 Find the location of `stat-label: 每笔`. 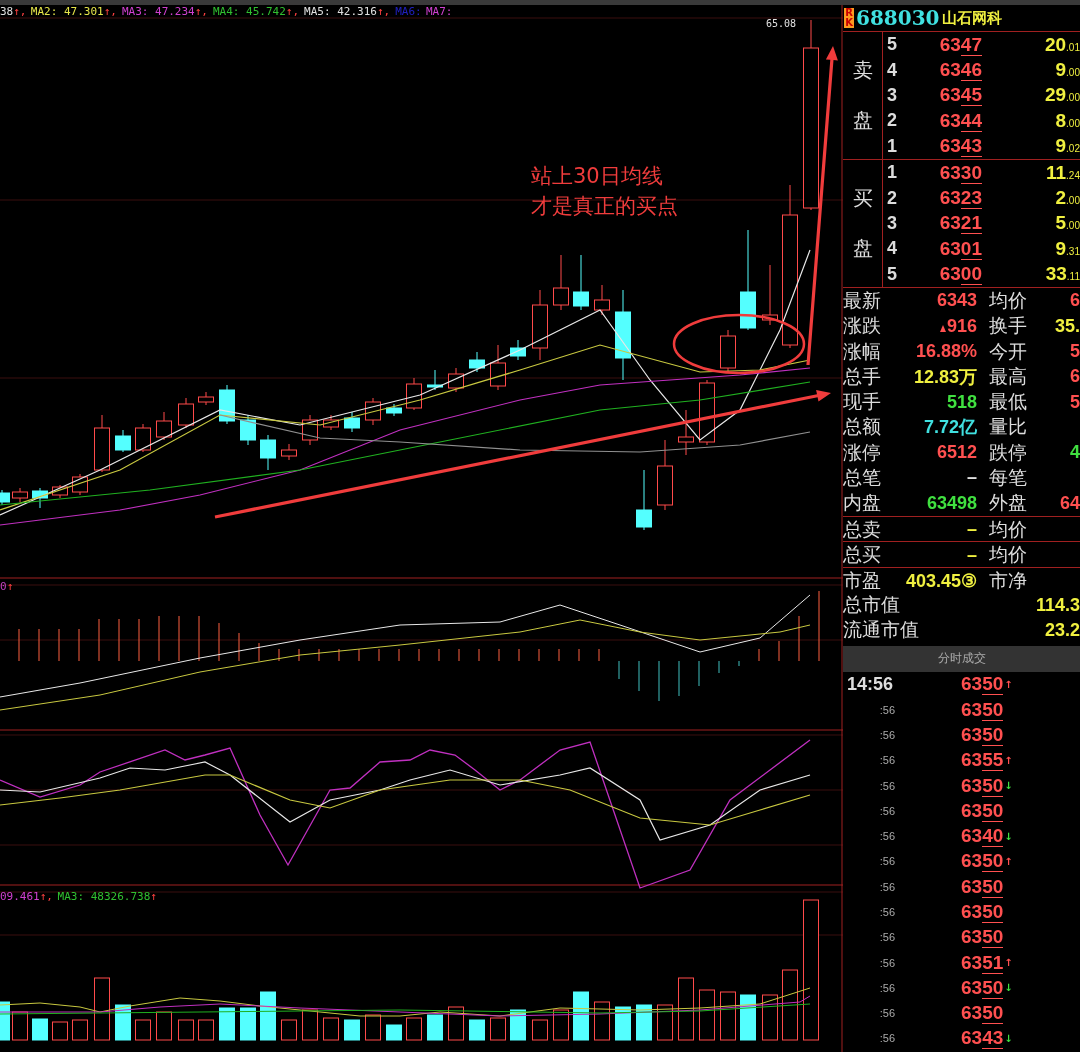

stat-label: 每笔 is located at coordinates (1008, 477).